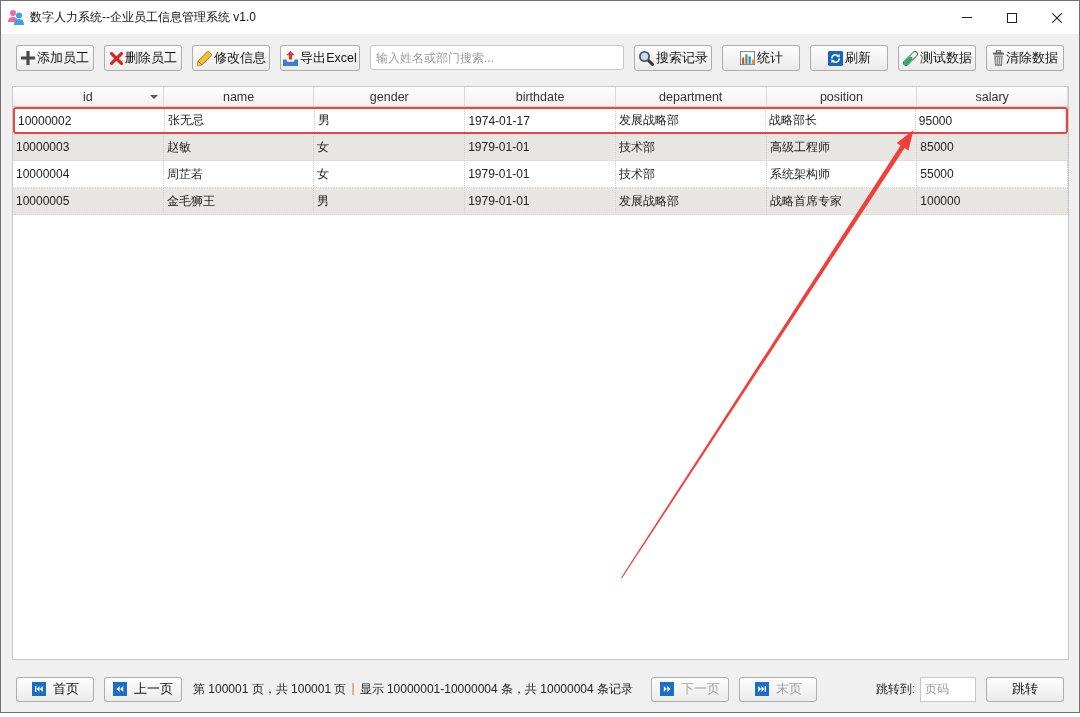 The height and width of the screenshot is (717, 1080). What do you see at coordinates (143, 689) in the screenshot?
I see `previous-page-button: 上一页` at bounding box center [143, 689].